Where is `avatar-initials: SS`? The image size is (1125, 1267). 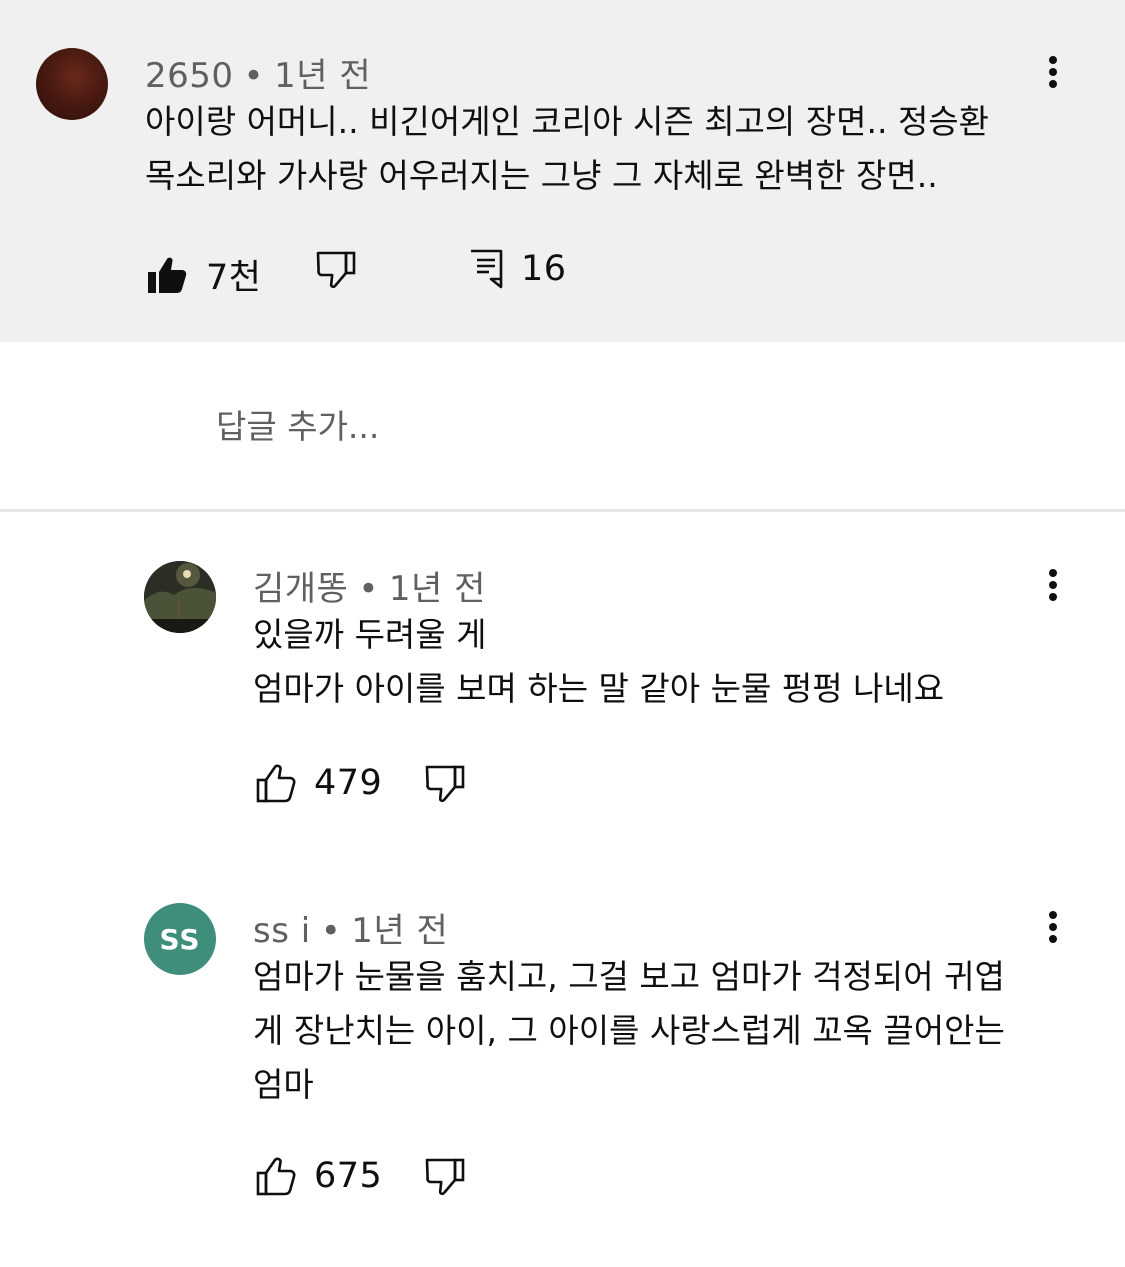
avatar-initials: SS is located at coordinates (180, 939).